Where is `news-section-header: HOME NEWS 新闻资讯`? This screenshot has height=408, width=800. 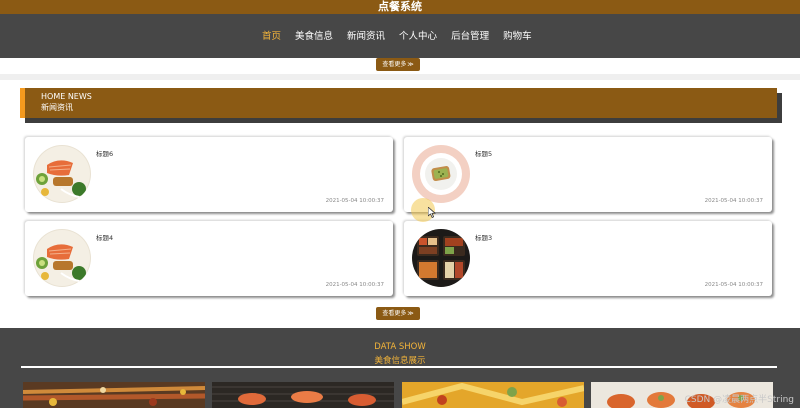
news-section-header: HOME NEWS 新闻资讯 is located at coordinates (398, 103).